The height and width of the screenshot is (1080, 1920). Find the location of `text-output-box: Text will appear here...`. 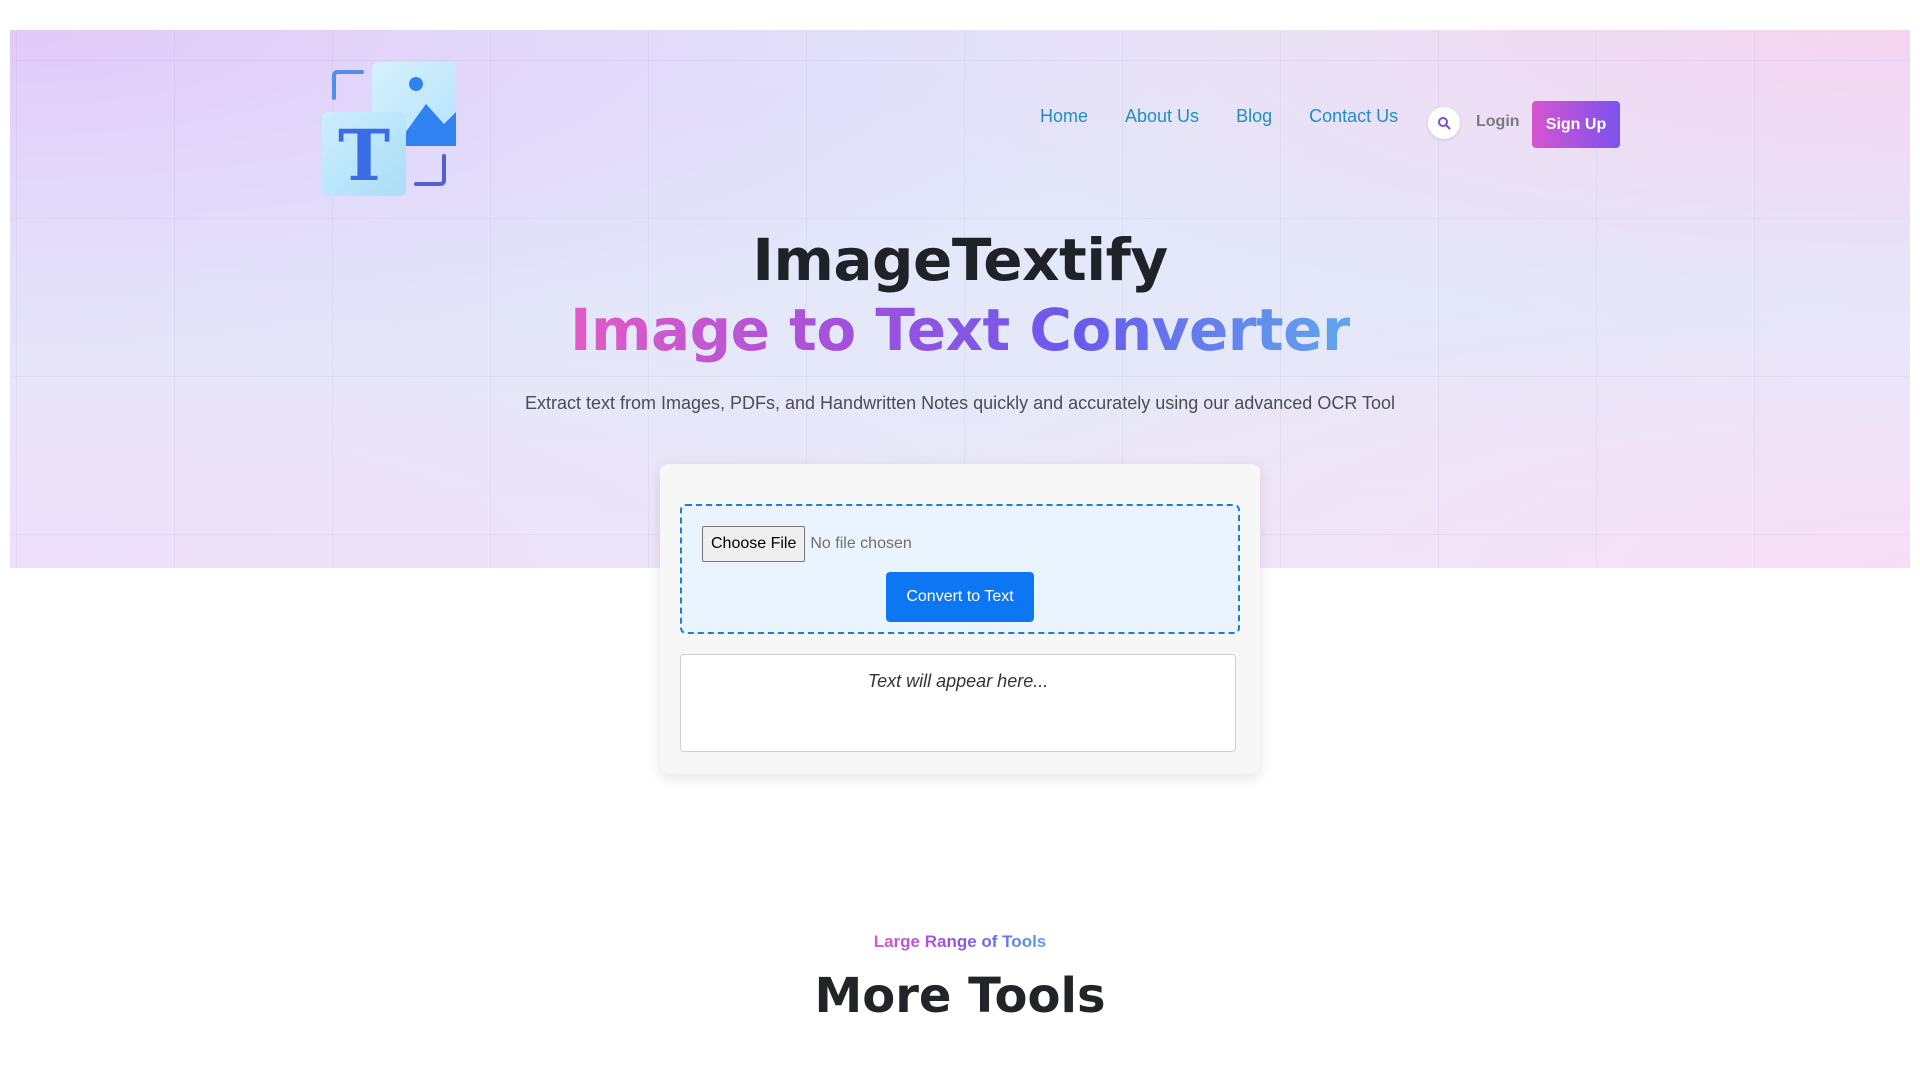

text-output-box: Text will appear here... is located at coordinates (958, 703).